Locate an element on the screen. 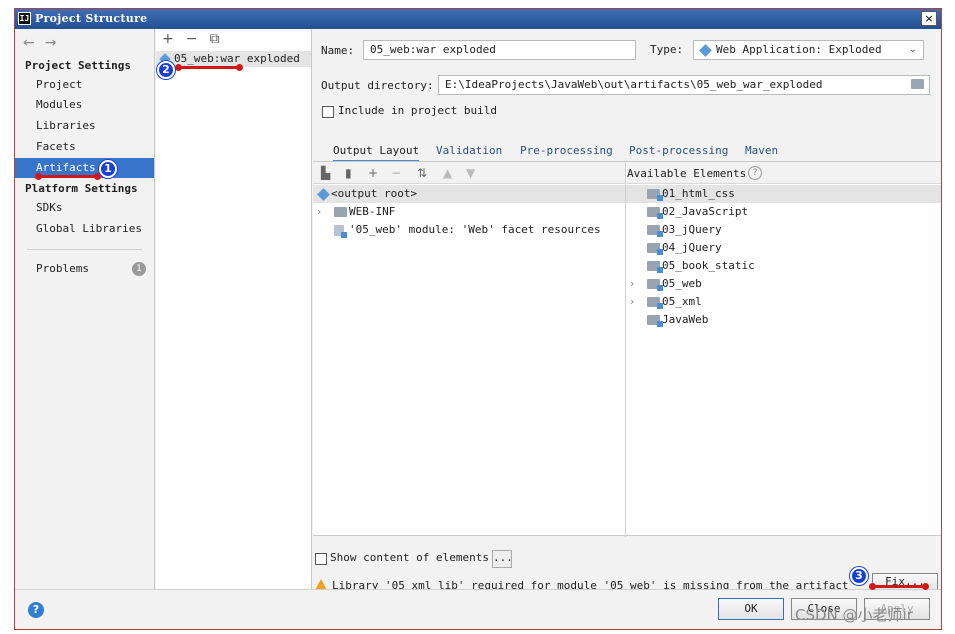 This screenshot has width=955, height=634. available-item-label: JavaWeb is located at coordinates (685, 319).